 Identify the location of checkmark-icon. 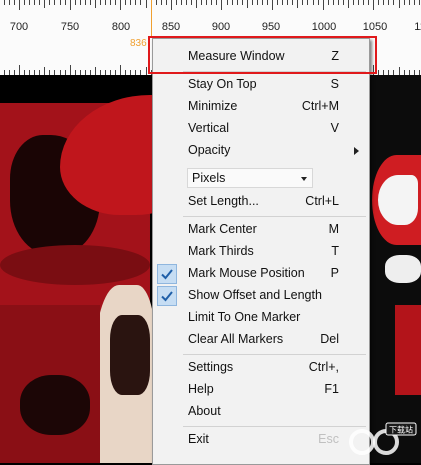
(167, 296).